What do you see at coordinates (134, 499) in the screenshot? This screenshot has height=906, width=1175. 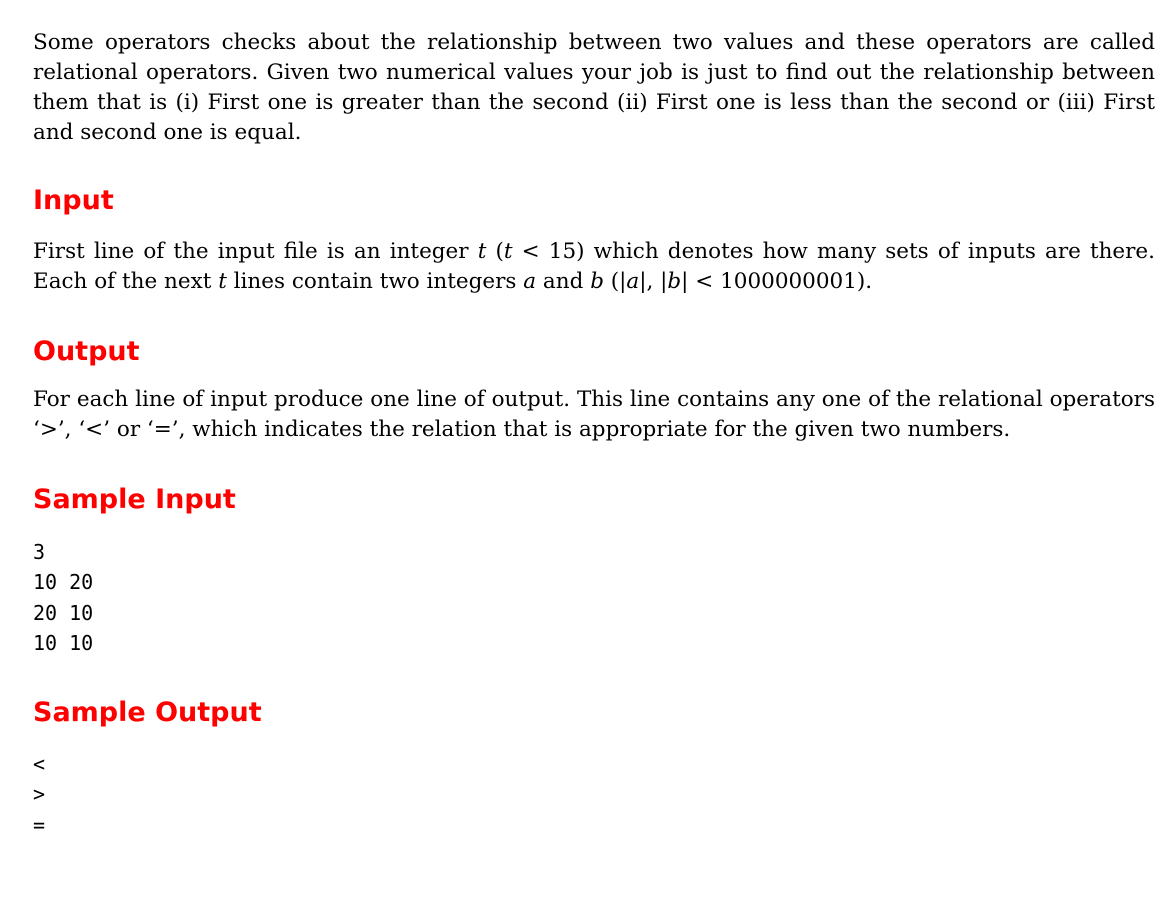 I see `sample-input-heading: Sample Input` at bounding box center [134, 499].